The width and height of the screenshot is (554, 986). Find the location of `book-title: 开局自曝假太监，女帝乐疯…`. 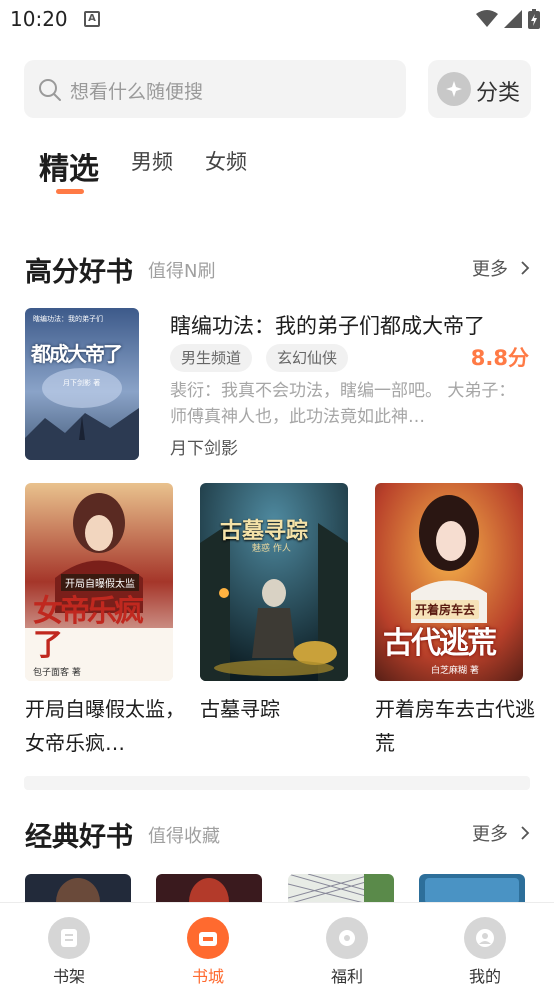

book-title: 开局自曝假太监，女帝乐疯… is located at coordinates (105, 726).